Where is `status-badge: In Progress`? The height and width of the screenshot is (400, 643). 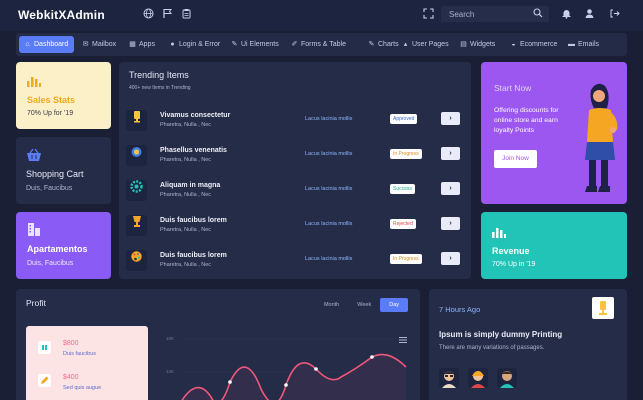 status-badge: In Progress is located at coordinates (406, 259).